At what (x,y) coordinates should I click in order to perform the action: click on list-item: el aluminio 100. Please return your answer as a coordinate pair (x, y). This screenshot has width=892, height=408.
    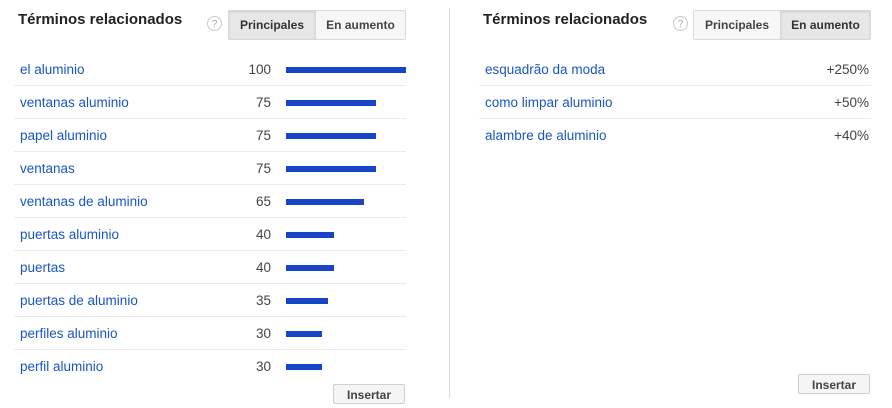
    Looking at the image, I should click on (210, 69).